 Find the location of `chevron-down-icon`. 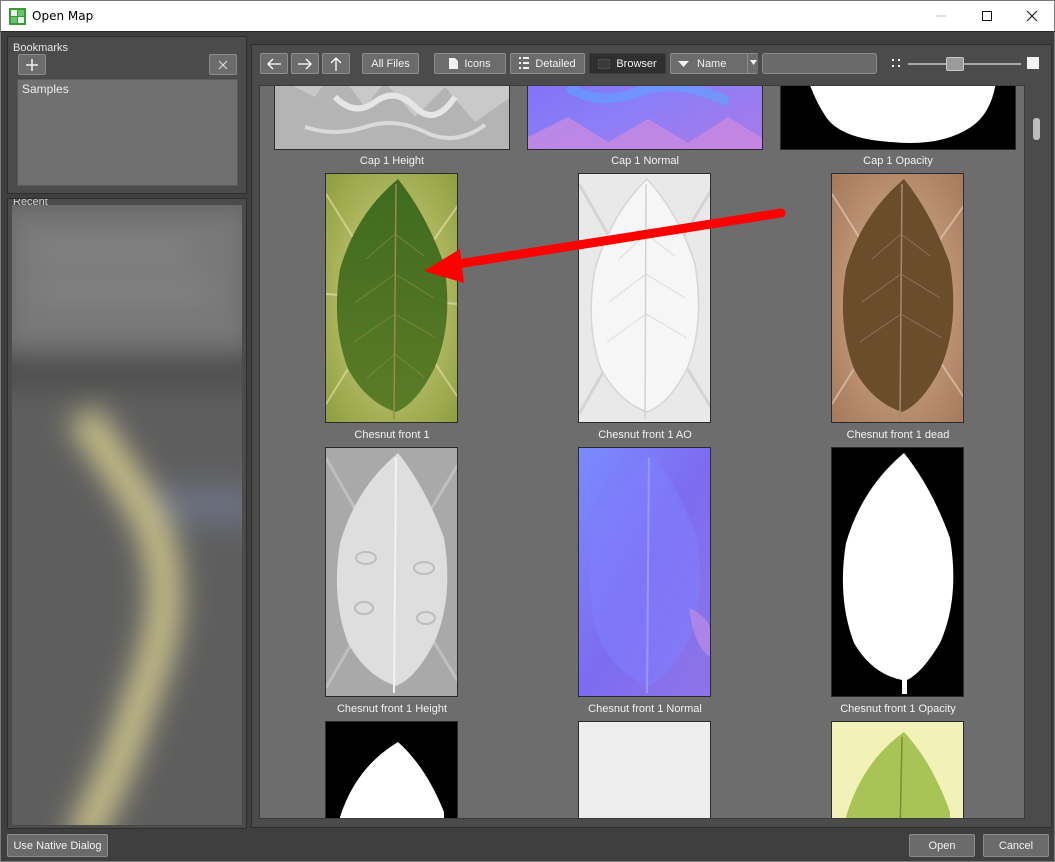

chevron-down-icon is located at coordinates (753, 62).